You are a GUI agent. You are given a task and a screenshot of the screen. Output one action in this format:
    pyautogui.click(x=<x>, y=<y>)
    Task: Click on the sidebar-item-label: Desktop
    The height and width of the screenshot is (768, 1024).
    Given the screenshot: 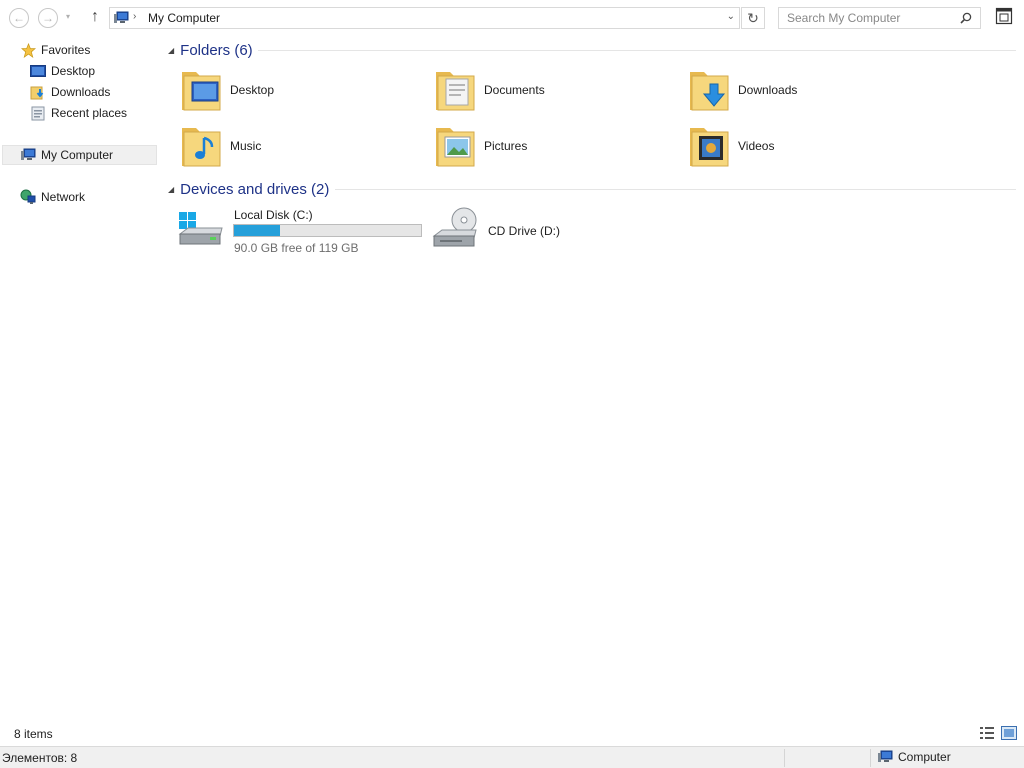 What is the action you would take?
    pyautogui.click(x=73, y=71)
    